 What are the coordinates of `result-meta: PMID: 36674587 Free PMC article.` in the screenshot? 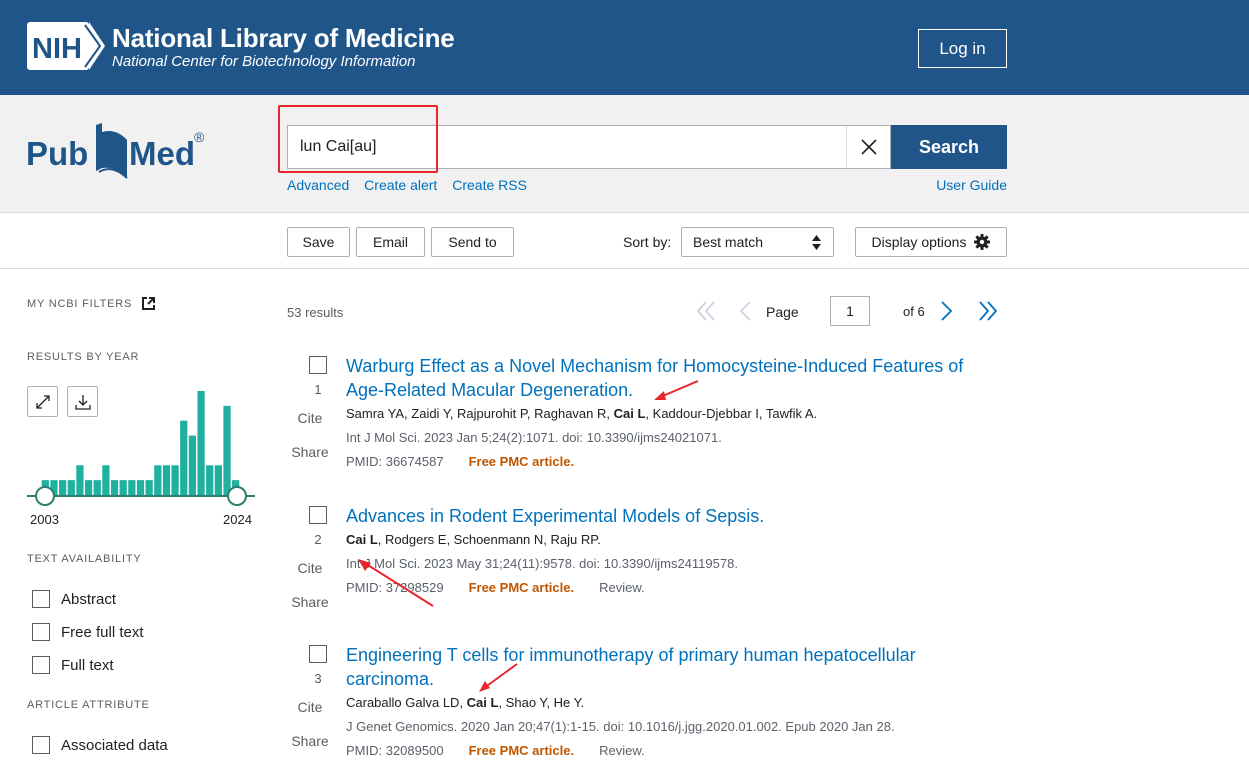 It's located at (460, 461).